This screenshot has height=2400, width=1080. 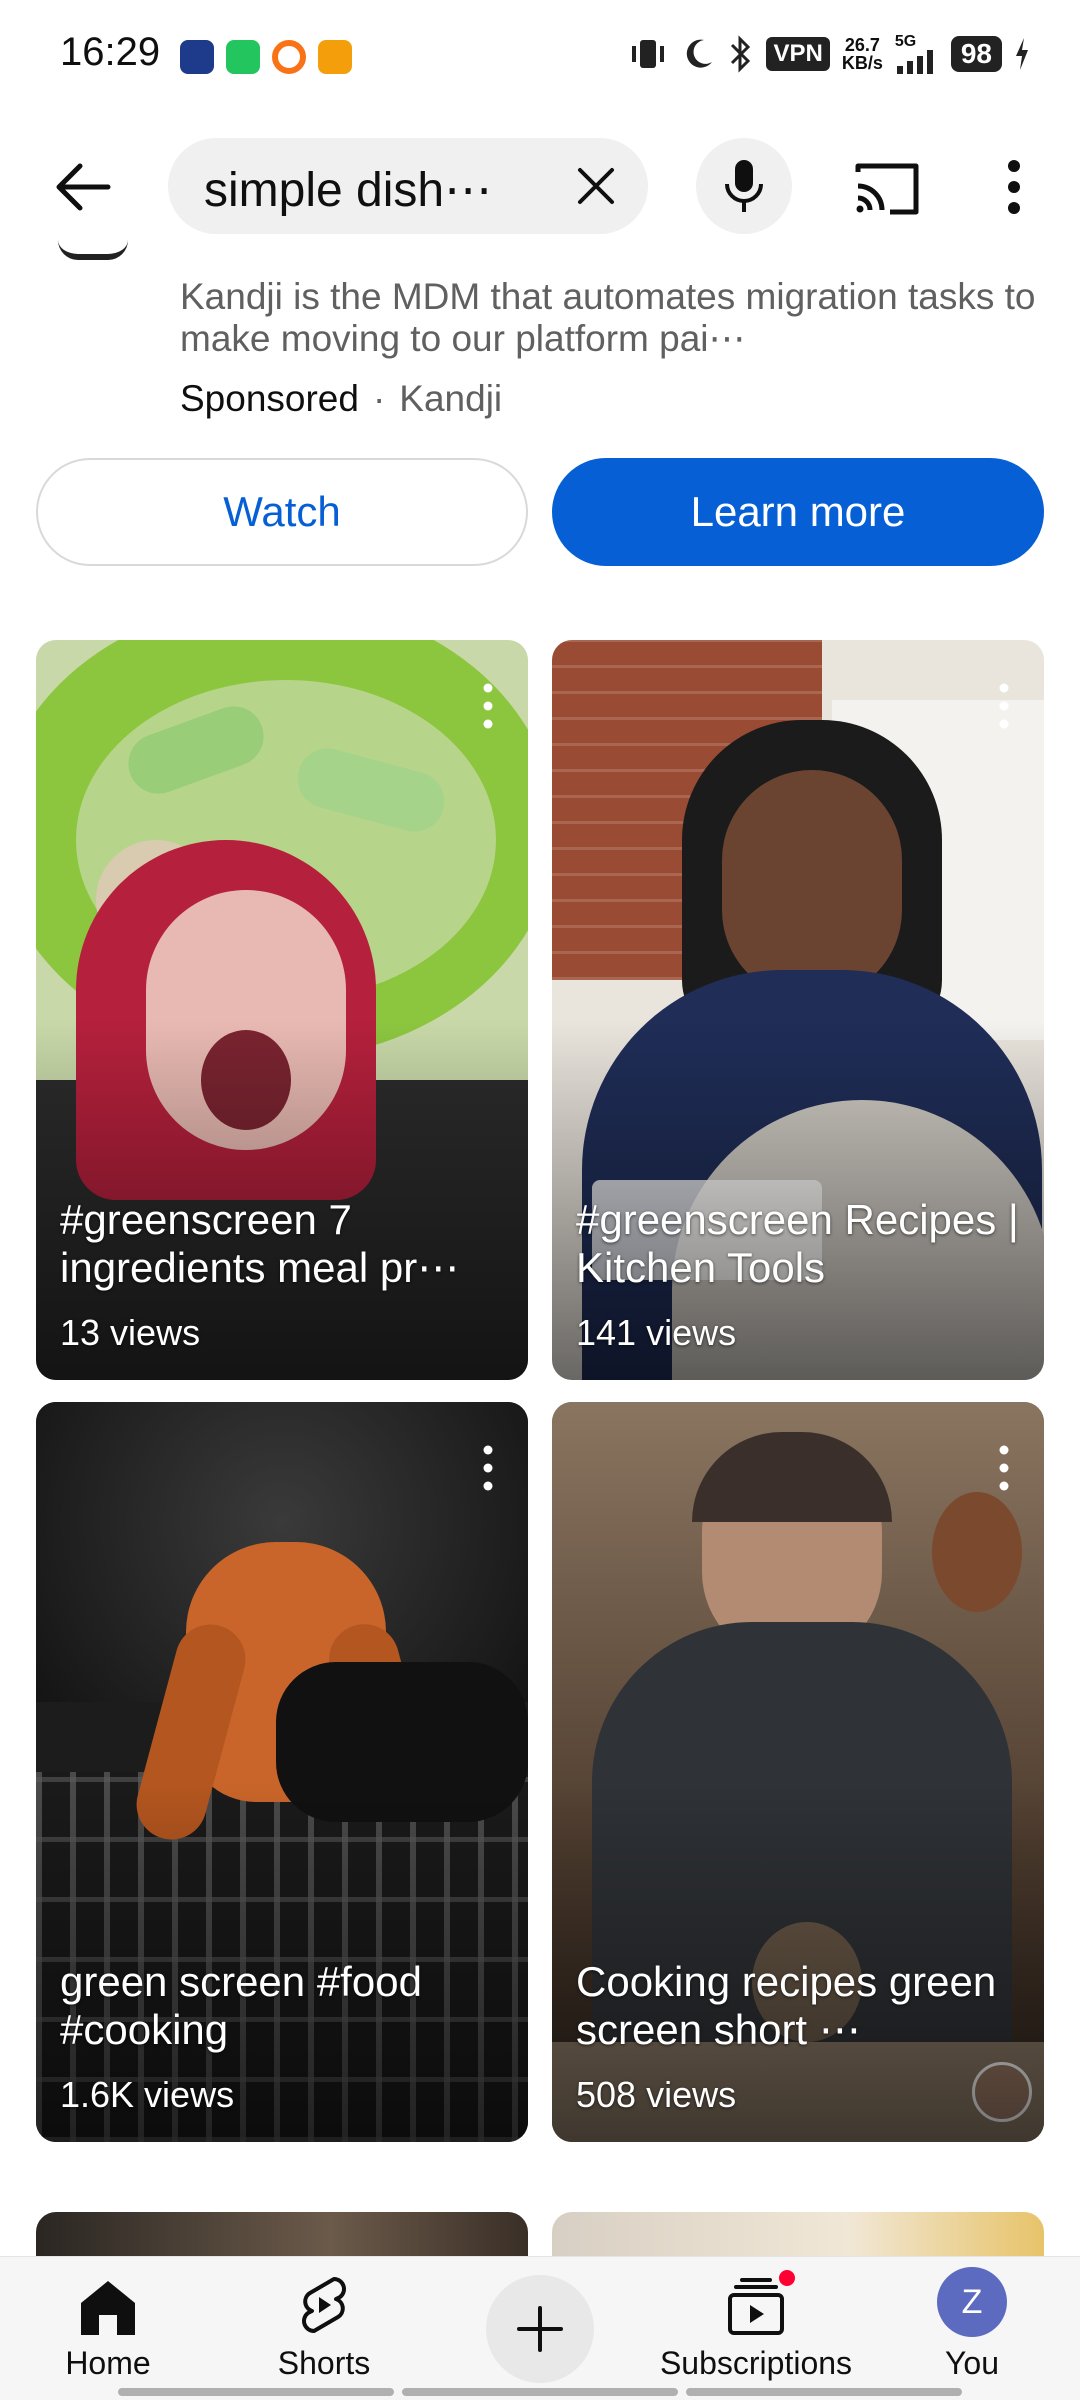 I want to click on watch-button: Watch, so click(x=282, y=512).